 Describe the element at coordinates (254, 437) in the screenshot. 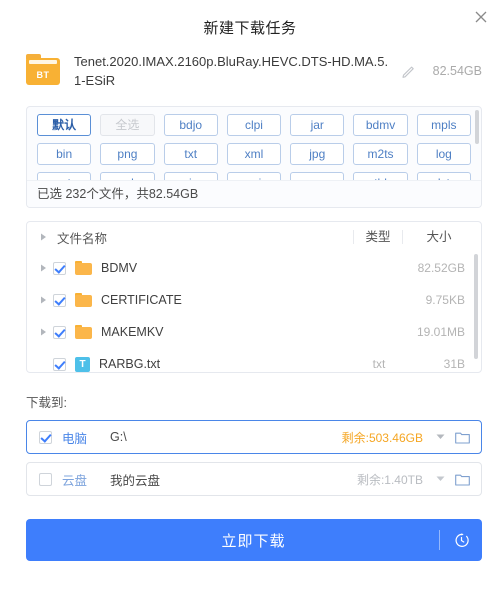

I see `download-target-local: 电脑 G:\ 剩余:503.46GB` at that location.